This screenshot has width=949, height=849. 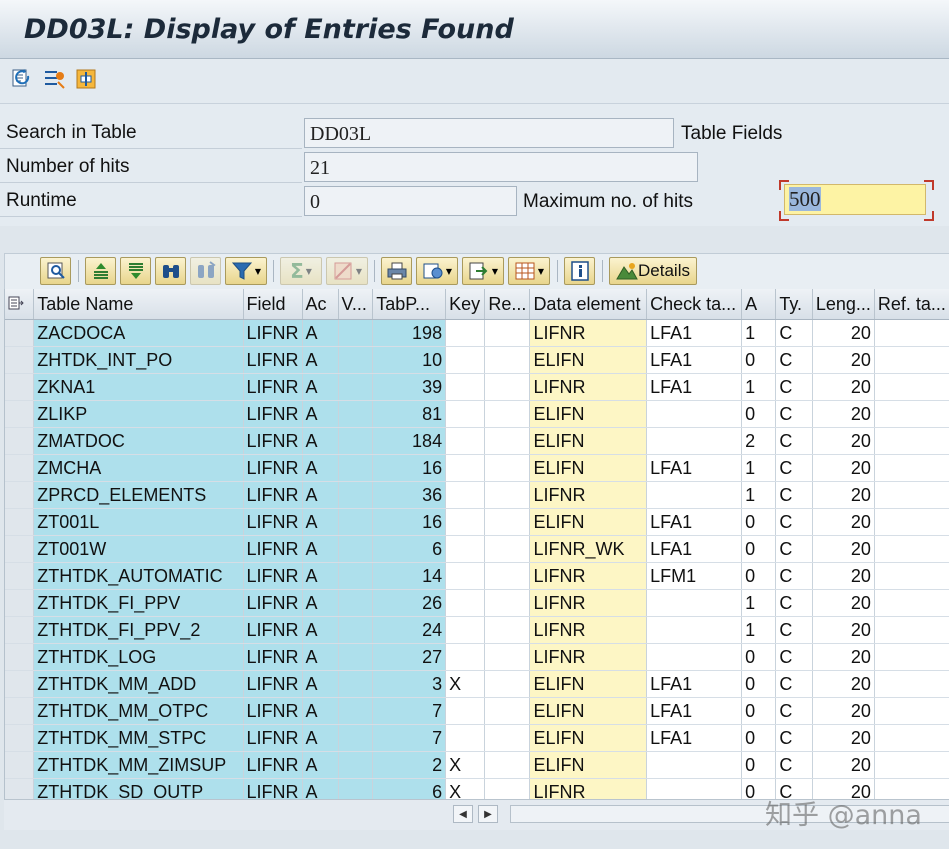 I want to click on print-preview-button, so click(x=396, y=271).